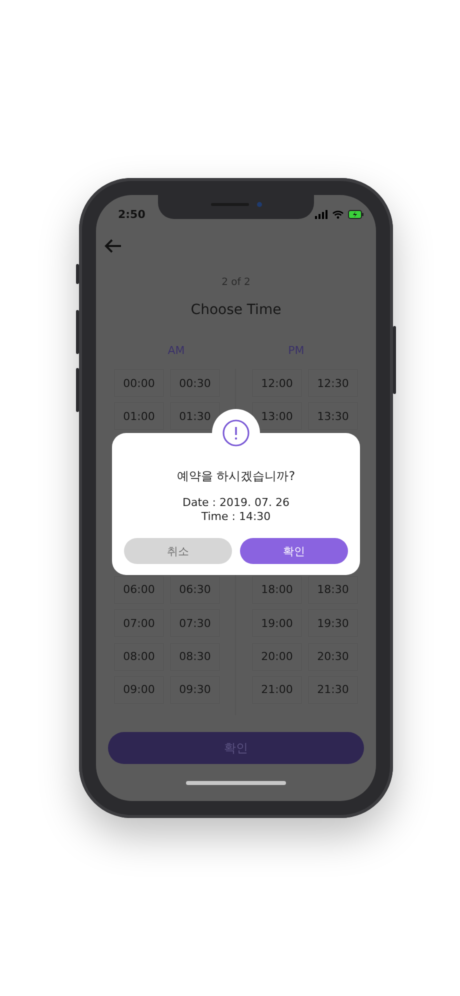 The width and height of the screenshot is (460, 996). Describe the element at coordinates (277, 623) in the screenshot. I see `time-slot: 19:00` at that location.